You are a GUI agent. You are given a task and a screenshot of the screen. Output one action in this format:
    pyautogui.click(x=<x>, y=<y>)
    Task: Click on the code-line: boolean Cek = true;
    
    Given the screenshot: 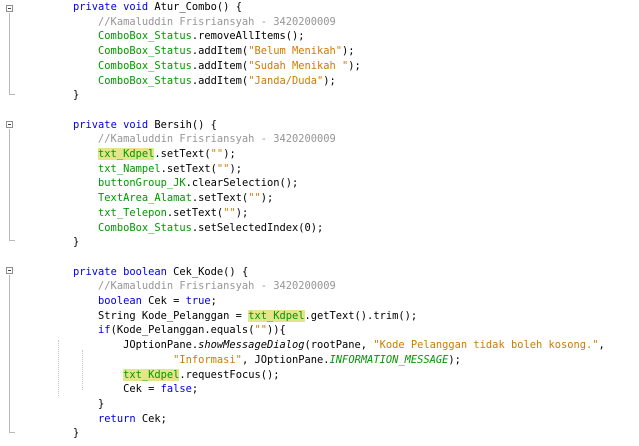 What is the action you would take?
    pyautogui.click(x=132, y=301)
    